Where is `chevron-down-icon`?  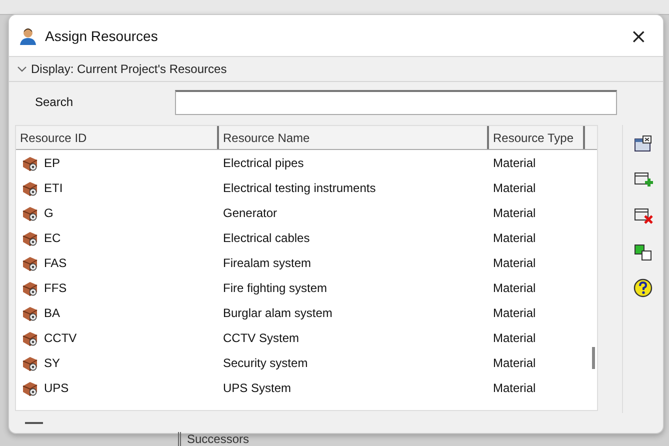 chevron-down-icon is located at coordinates (22, 69).